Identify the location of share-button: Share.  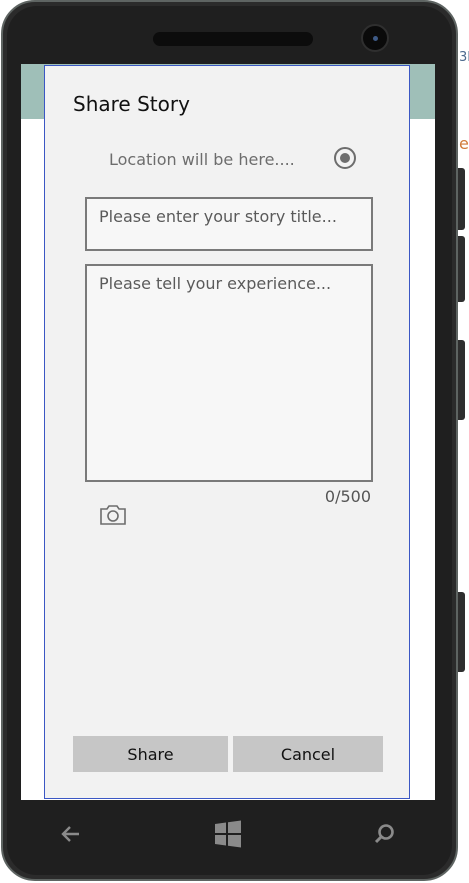
(150, 754).